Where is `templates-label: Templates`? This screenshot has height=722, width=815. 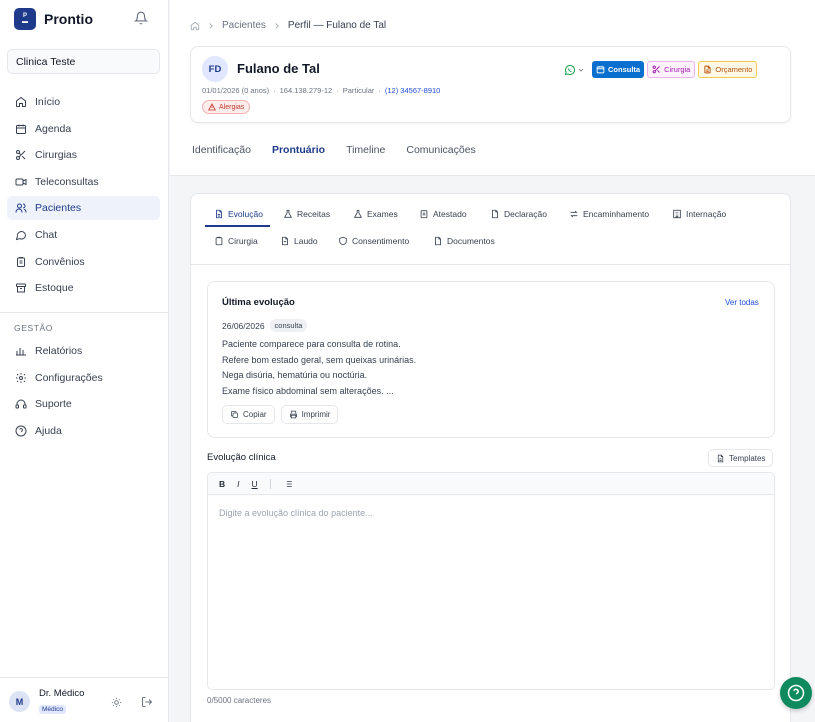
templates-label: Templates is located at coordinates (747, 458).